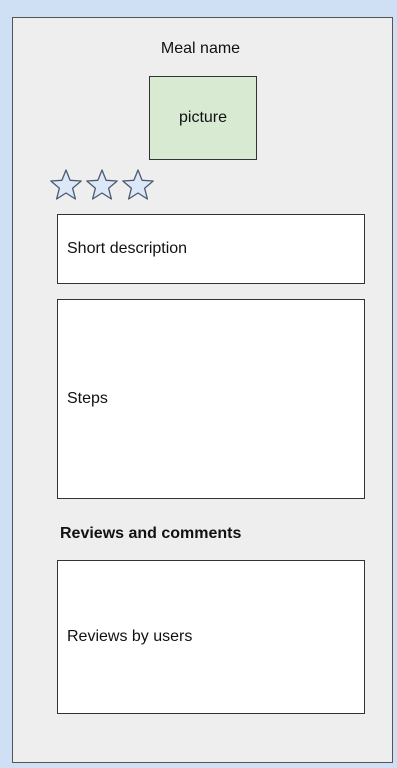  I want to click on meal-name-title: Meal name, so click(200, 48).